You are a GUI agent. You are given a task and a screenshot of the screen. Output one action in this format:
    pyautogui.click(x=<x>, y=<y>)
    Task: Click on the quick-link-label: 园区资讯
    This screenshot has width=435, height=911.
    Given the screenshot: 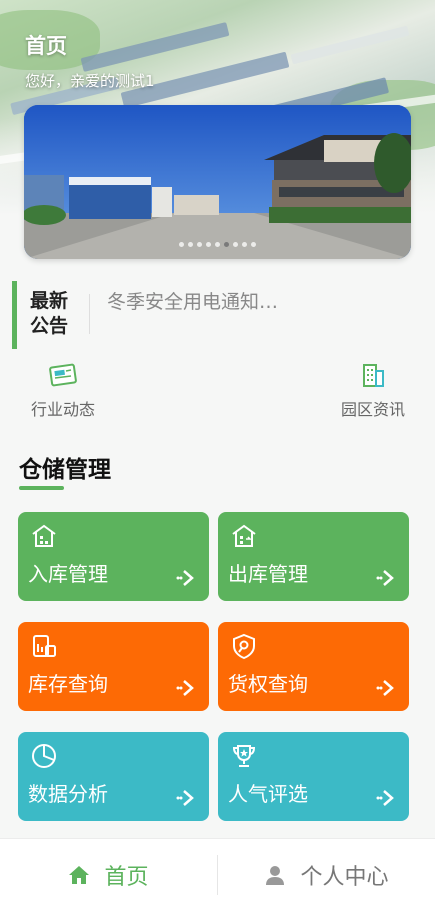 What is the action you would take?
    pyautogui.click(x=372, y=409)
    